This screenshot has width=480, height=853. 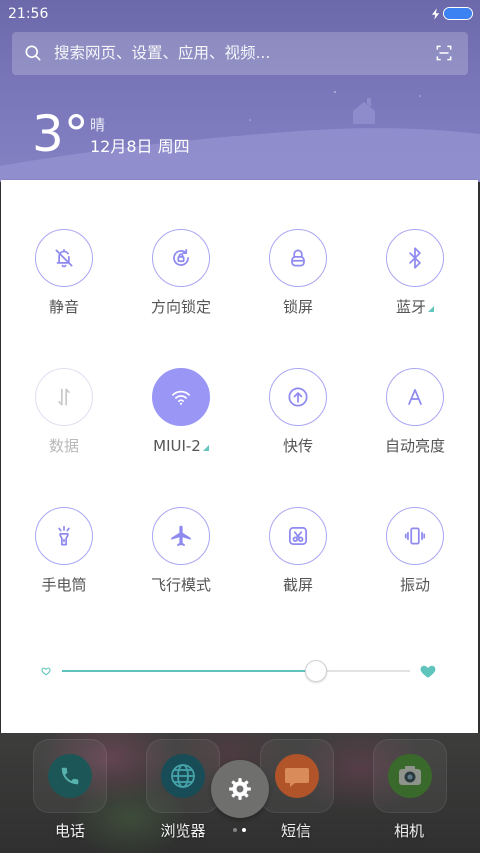 I want to click on toggle-quick-transfer-text: 快传, so click(x=297, y=446).